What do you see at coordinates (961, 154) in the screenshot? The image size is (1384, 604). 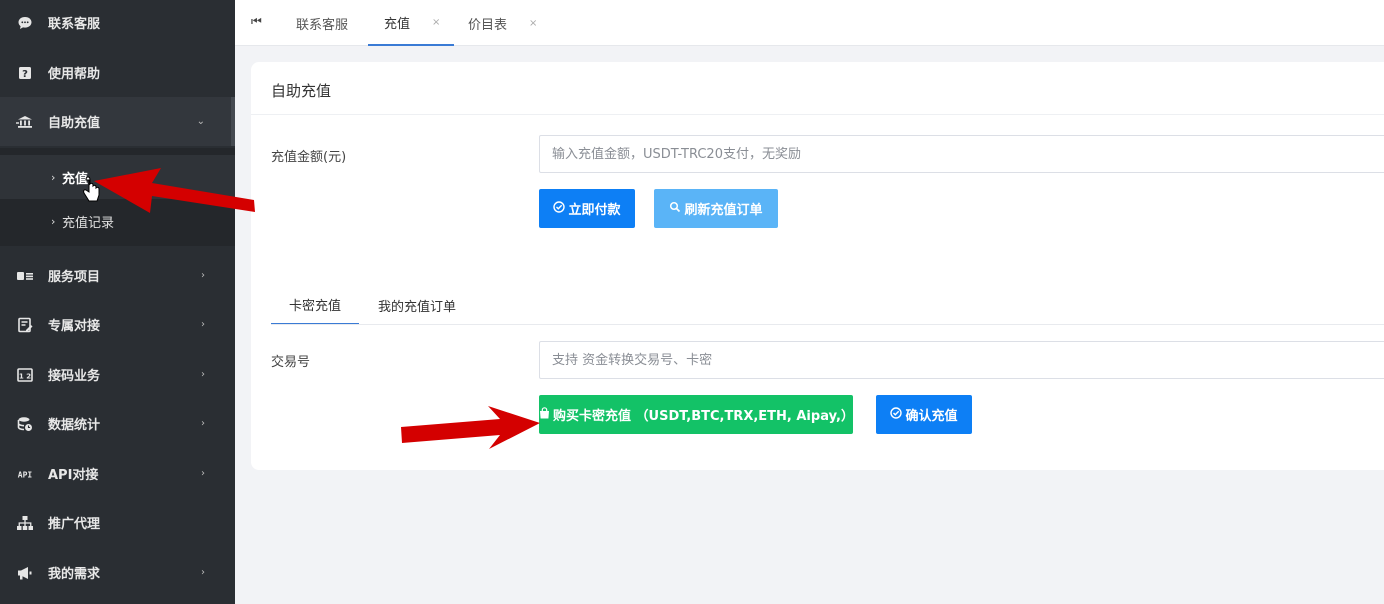 I see `amount-input` at bounding box center [961, 154].